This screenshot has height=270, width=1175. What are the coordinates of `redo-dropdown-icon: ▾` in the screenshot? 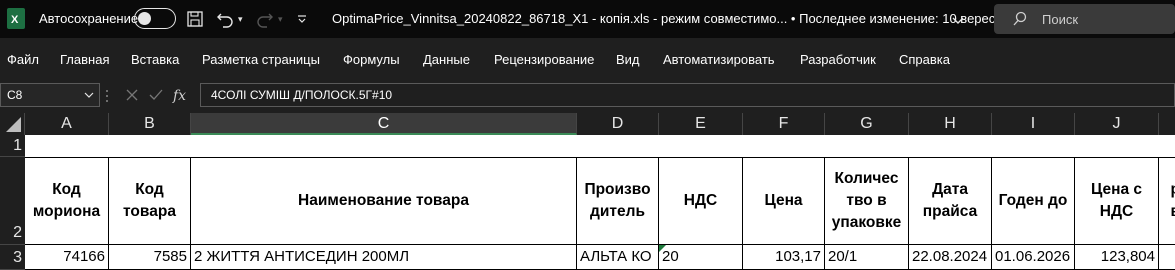 It's located at (280, 18).